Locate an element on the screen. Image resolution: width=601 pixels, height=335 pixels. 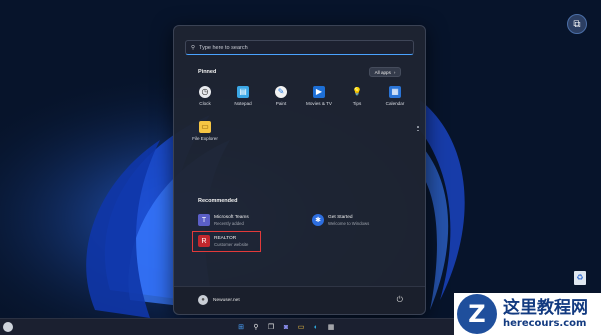
file-explorer-icon: ▭ is located at coordinates (301, 327).